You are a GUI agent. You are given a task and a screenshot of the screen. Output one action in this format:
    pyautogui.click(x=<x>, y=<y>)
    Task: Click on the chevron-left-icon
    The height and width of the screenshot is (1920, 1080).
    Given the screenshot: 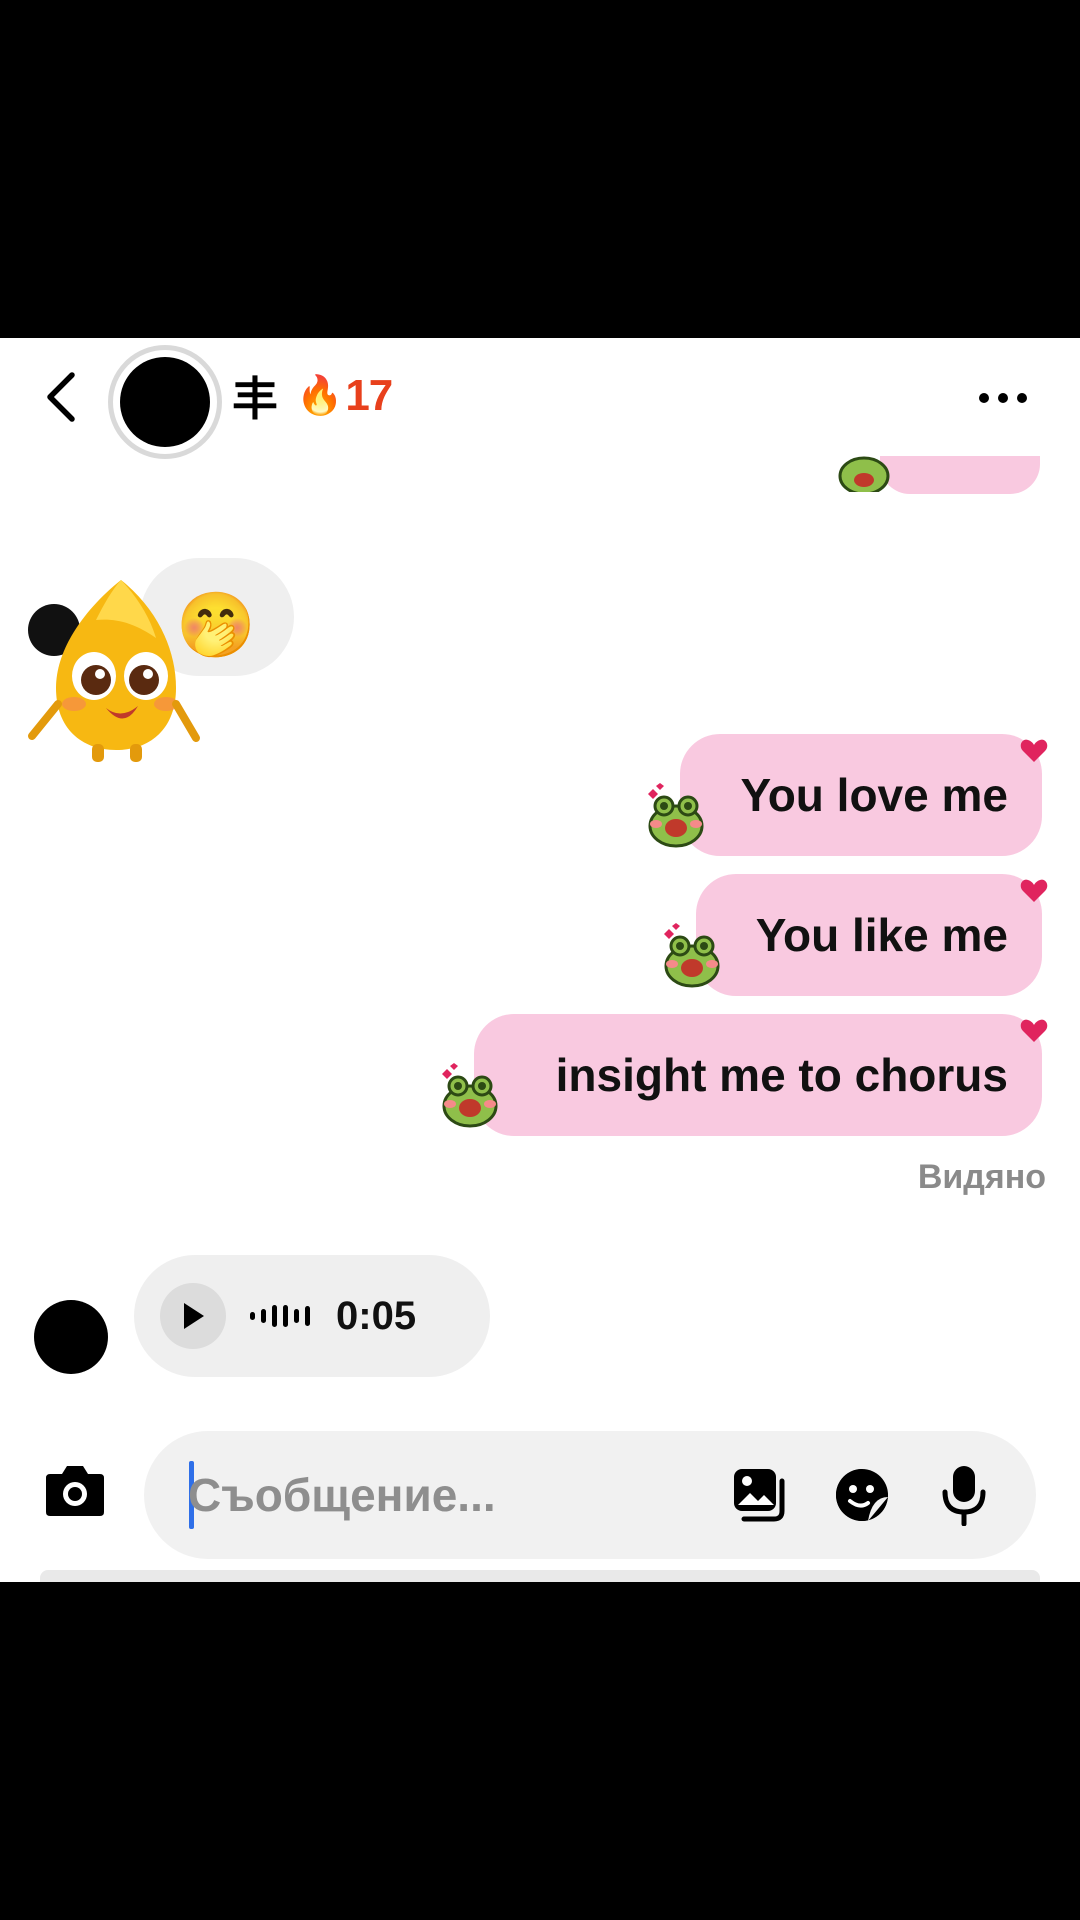 What is the action you would take?
    pyautogui.click(x=61, y=397)
    